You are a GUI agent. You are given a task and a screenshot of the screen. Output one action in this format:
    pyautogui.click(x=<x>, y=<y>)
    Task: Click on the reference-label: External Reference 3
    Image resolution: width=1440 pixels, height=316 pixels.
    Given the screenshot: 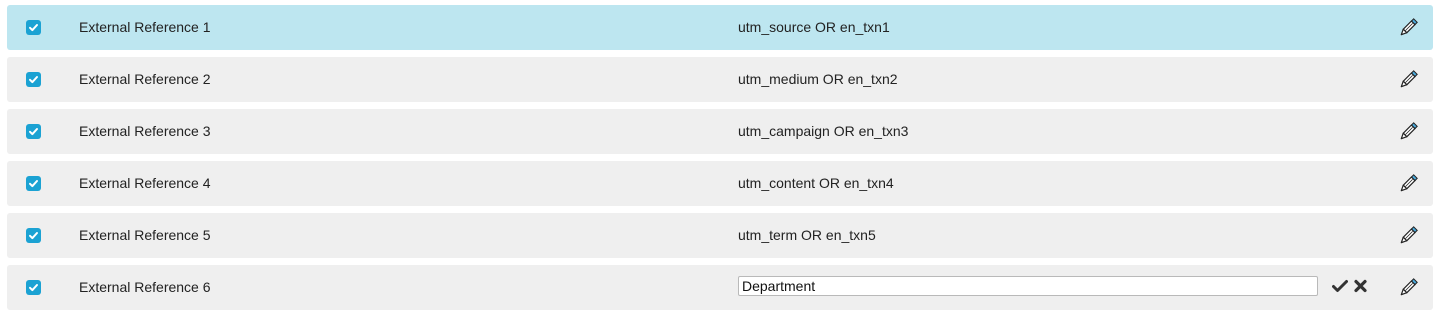 What is the action you would take?
    pyautogui.click(x=145, y=131)
    